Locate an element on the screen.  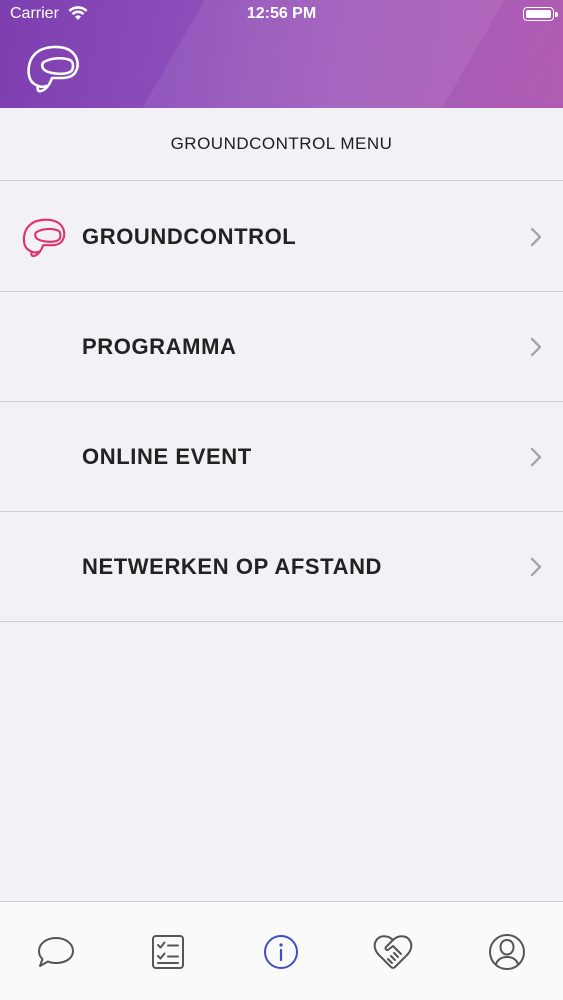
helmet-logo-icon is located at coordinates (53, 68).